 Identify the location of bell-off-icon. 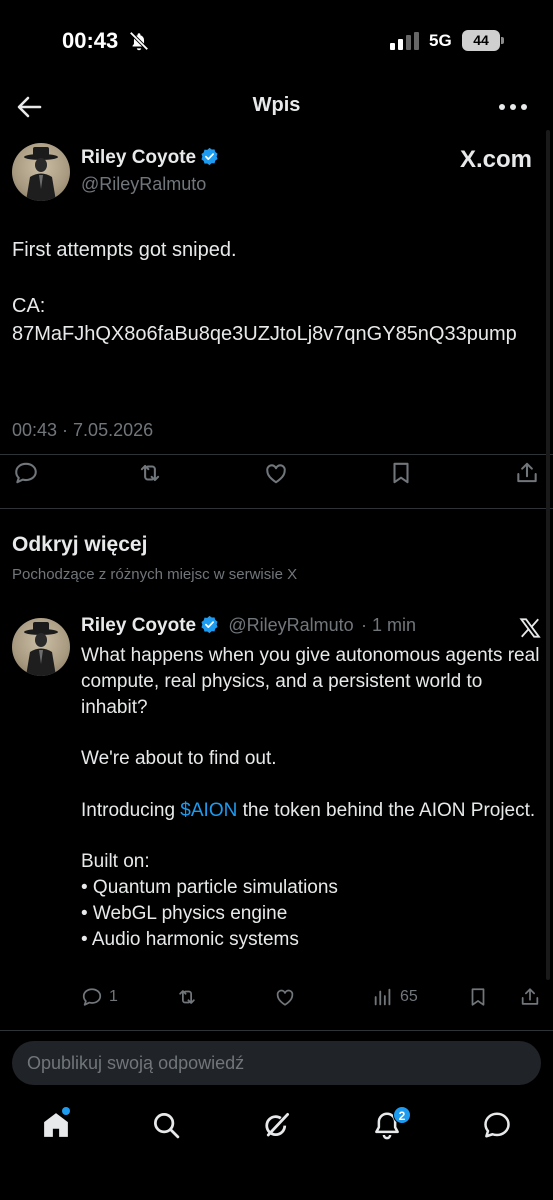
(139, 41).